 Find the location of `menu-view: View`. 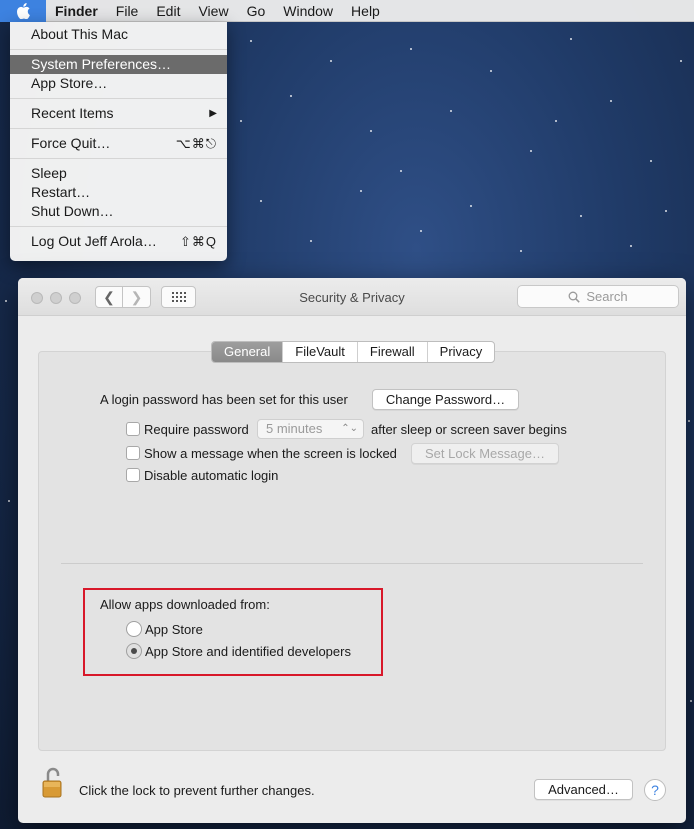

menu-view: View is located at coordinates (213, 11).